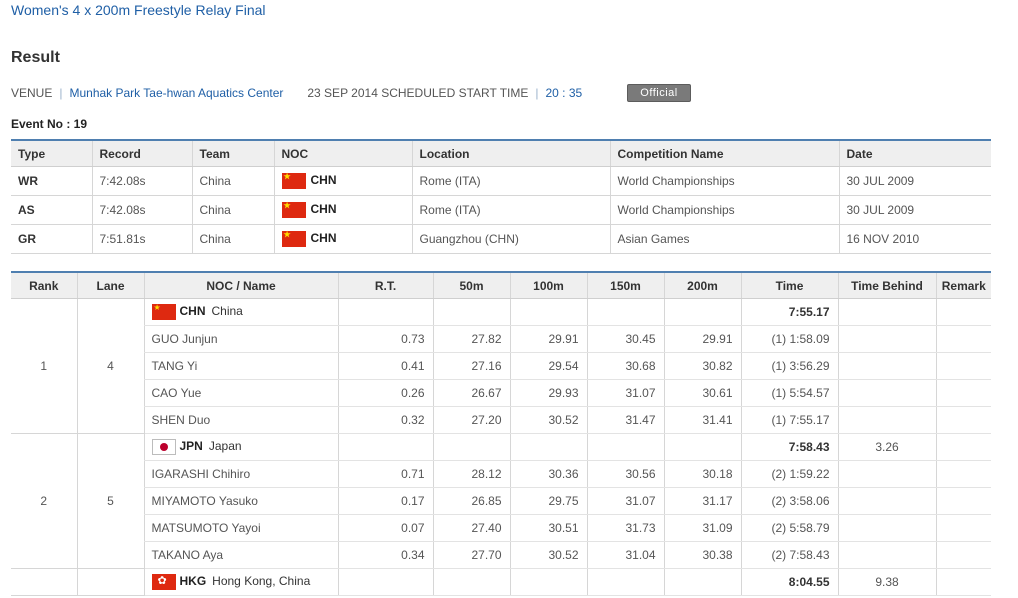 This screenshot has width=1018, height=598. Describe the element at coordinates (724, 239) in the screenshot. I see `record-competition: Asian Games` at that location.